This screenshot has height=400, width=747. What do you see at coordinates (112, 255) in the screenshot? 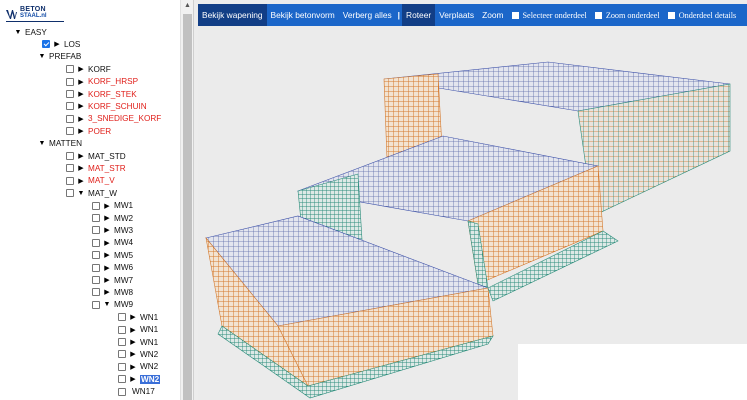
I see `tree-item: ▶ MW5` at bounding box center [112, 255].